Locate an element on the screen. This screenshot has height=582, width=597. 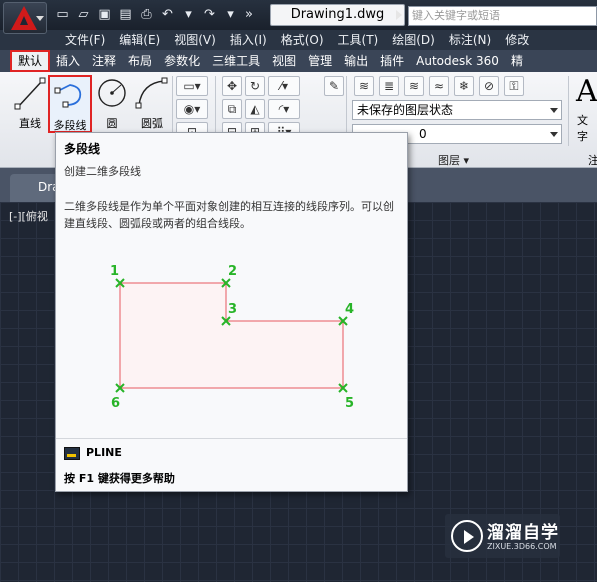
tool-polyline: 多段线 is located at coordinates (70, 104).